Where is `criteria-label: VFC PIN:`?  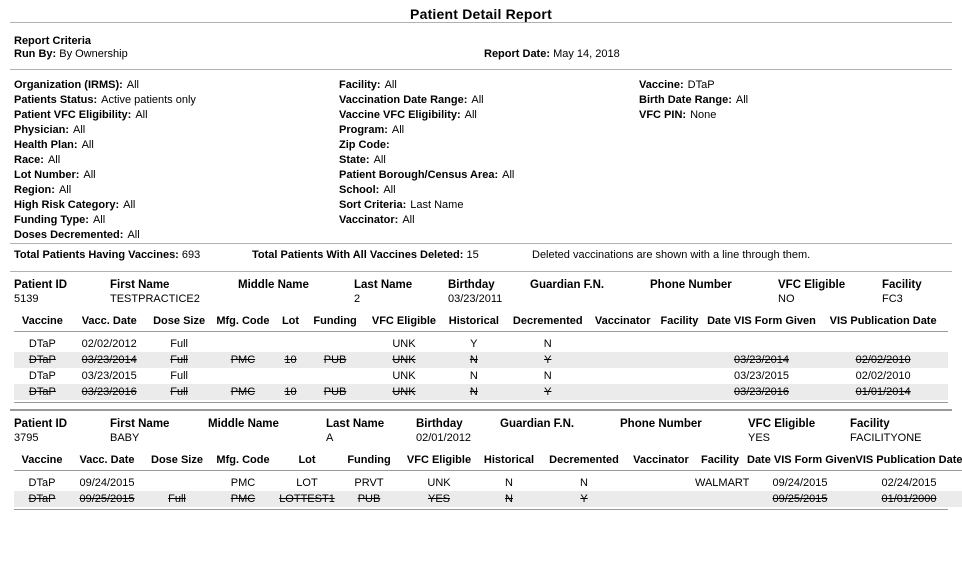
criteria-label: VFC PIN: is located at coordinates (663, 115).